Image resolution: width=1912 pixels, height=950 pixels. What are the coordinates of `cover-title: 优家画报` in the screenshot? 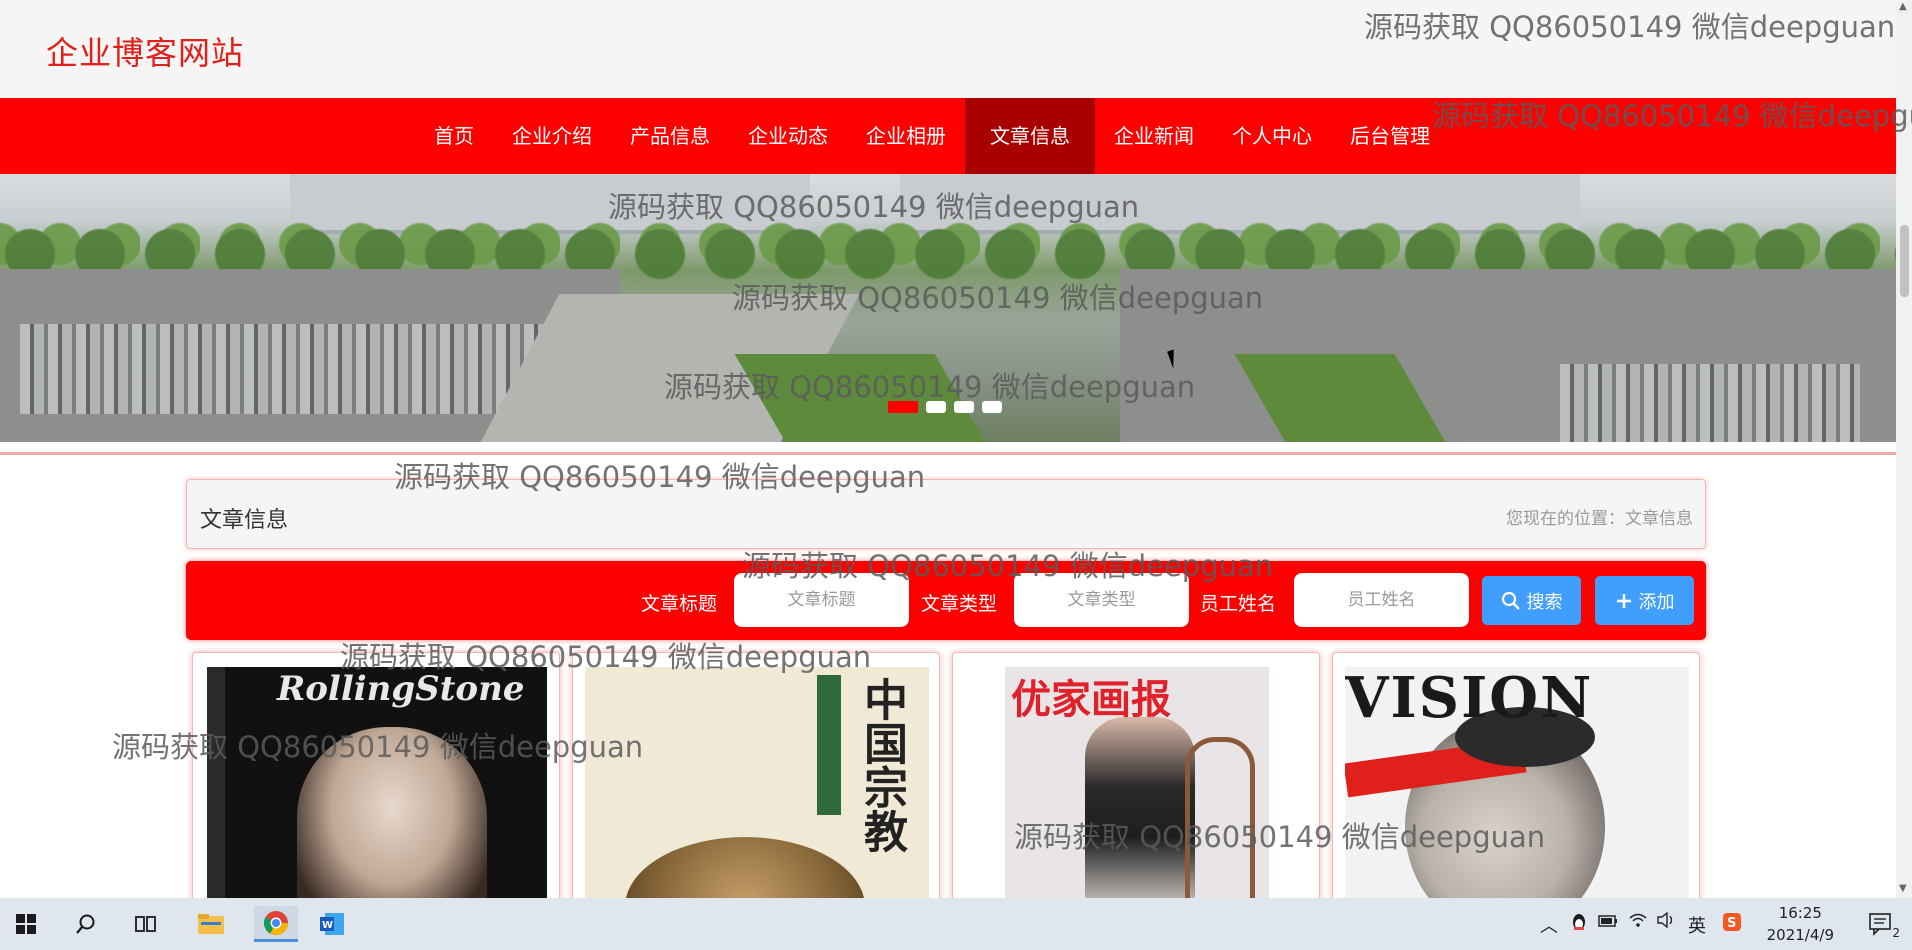 It's located at (1091, 699).